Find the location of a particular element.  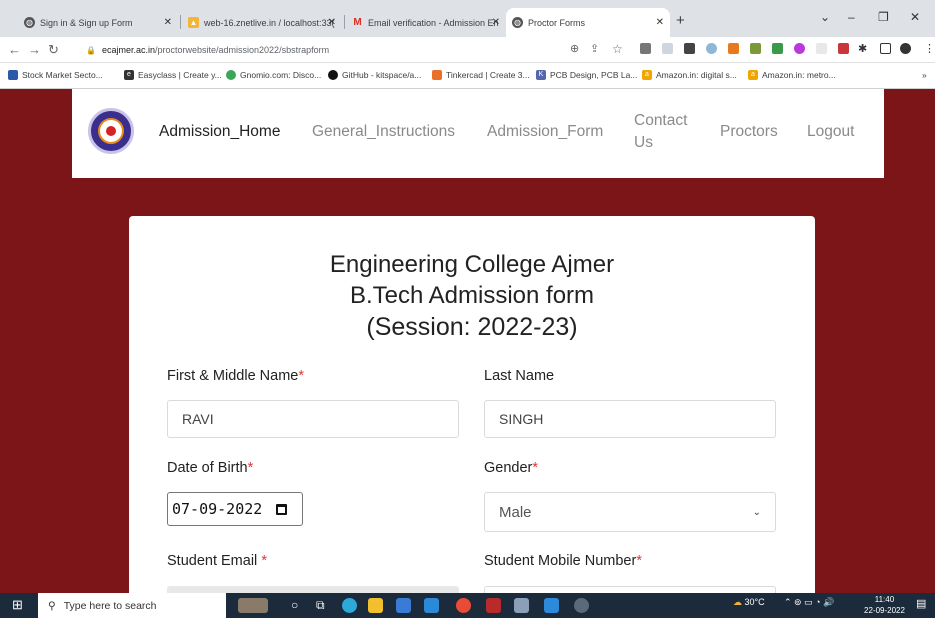

tab-gmail: M Email verification - Admission En ✕ is located at coordinates (426, 22).